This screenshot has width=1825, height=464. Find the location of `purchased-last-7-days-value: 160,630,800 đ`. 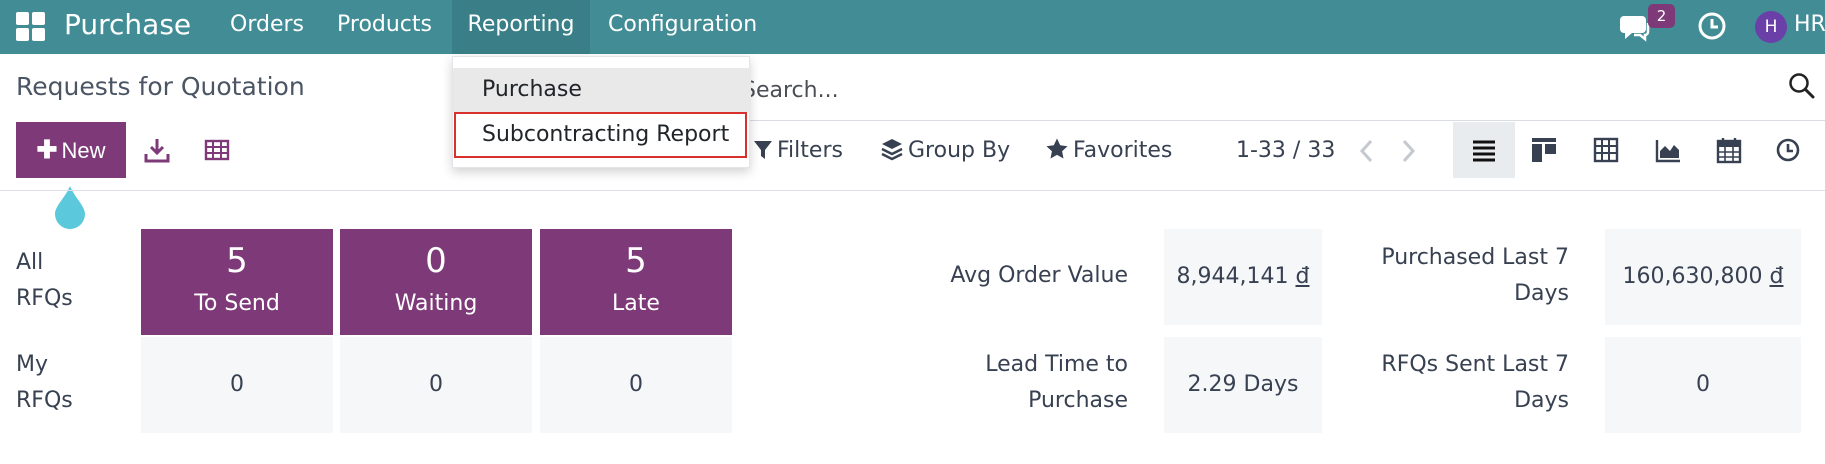

purchased-last-7-days-value: 160,630,800 đ is located at coordinates (1703, 277).